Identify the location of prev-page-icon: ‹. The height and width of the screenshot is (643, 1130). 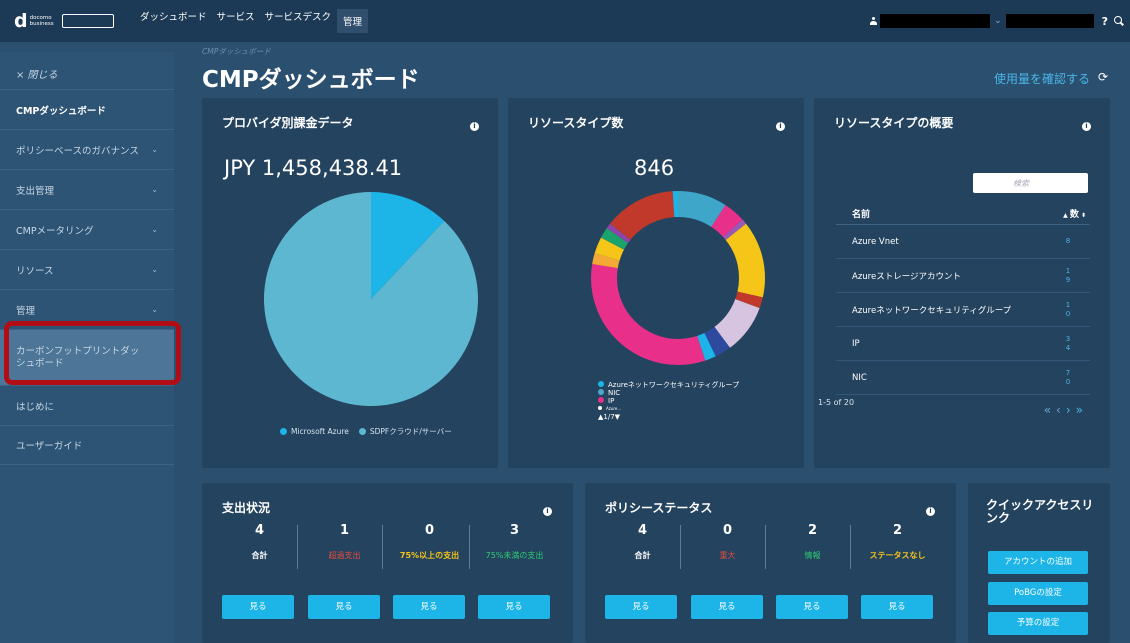
(1061, 410).